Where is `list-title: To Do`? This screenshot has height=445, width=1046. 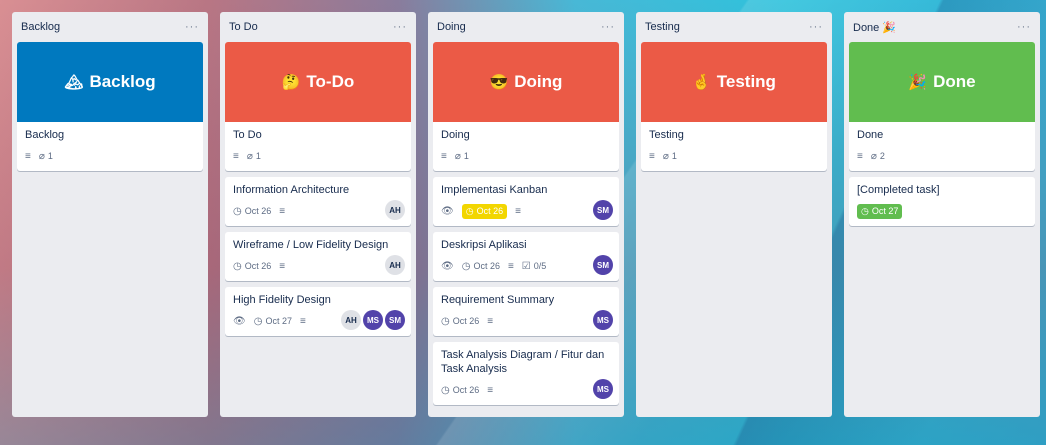 list-title: To Do is located at coordinates (243, 27).